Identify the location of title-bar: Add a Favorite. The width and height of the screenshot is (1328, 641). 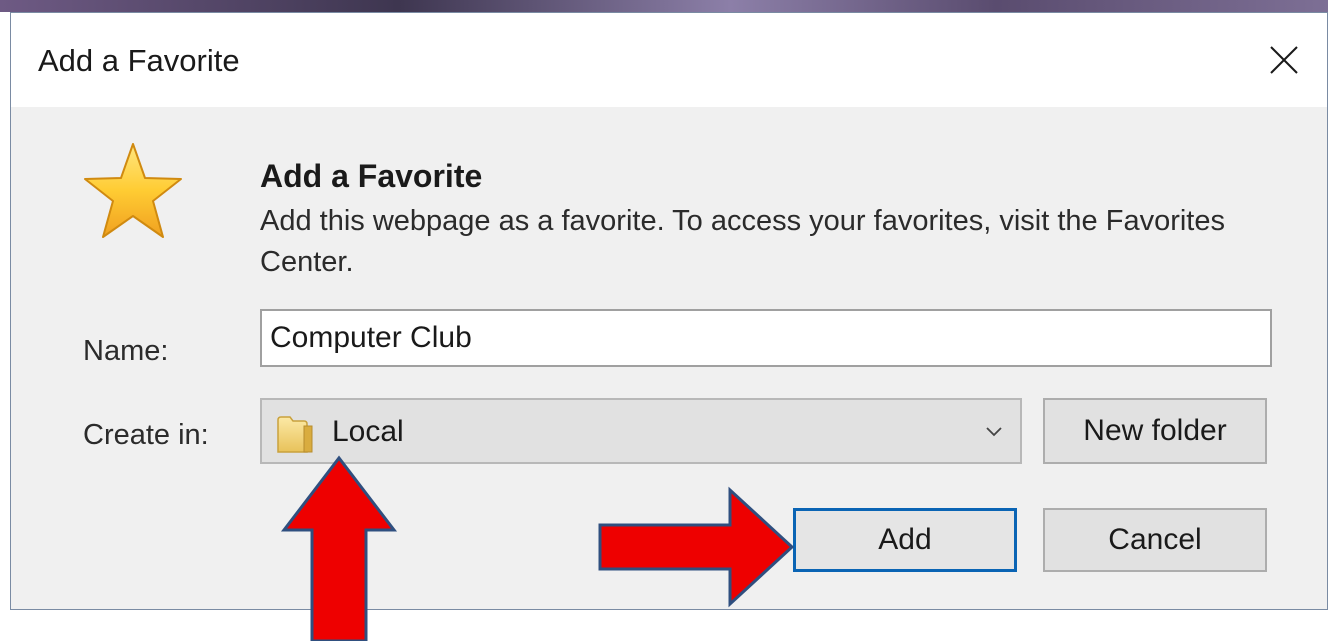
(669, 60).